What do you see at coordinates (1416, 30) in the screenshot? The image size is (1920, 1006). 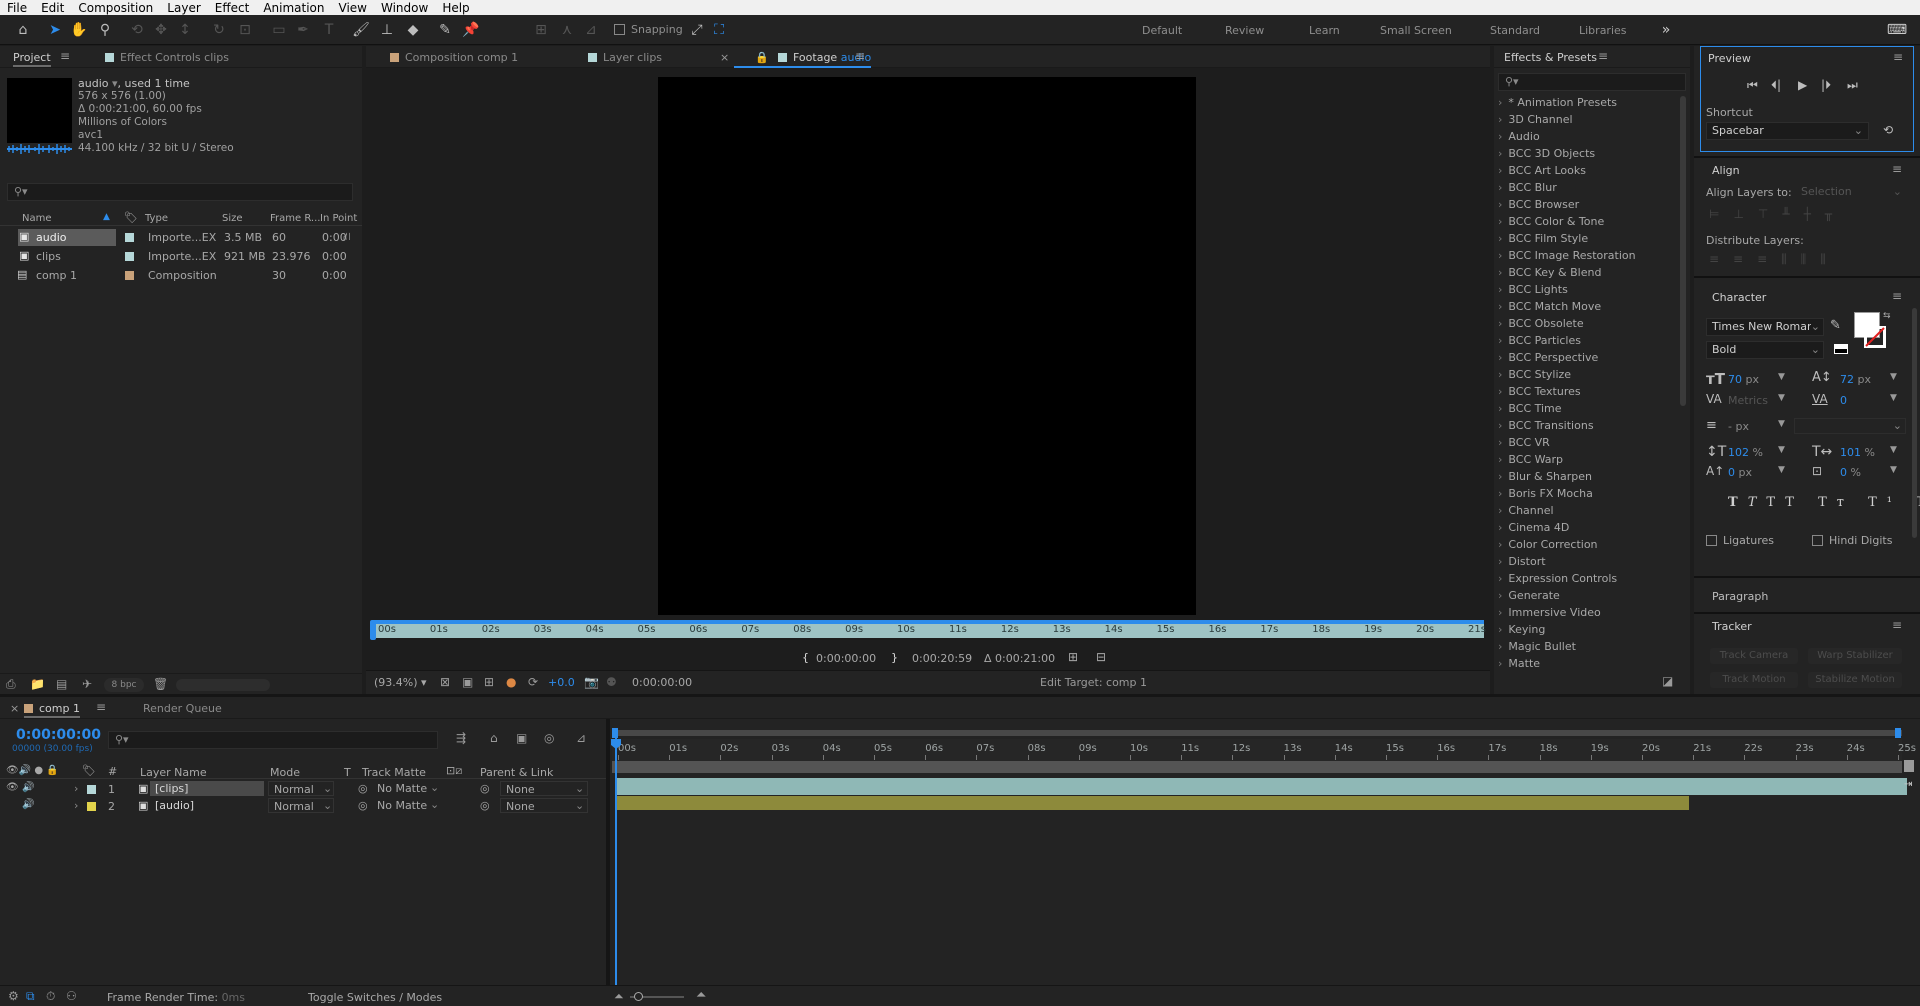 I see `workspace-small-screen: Small Screen` at bounding box center [1416, 30].